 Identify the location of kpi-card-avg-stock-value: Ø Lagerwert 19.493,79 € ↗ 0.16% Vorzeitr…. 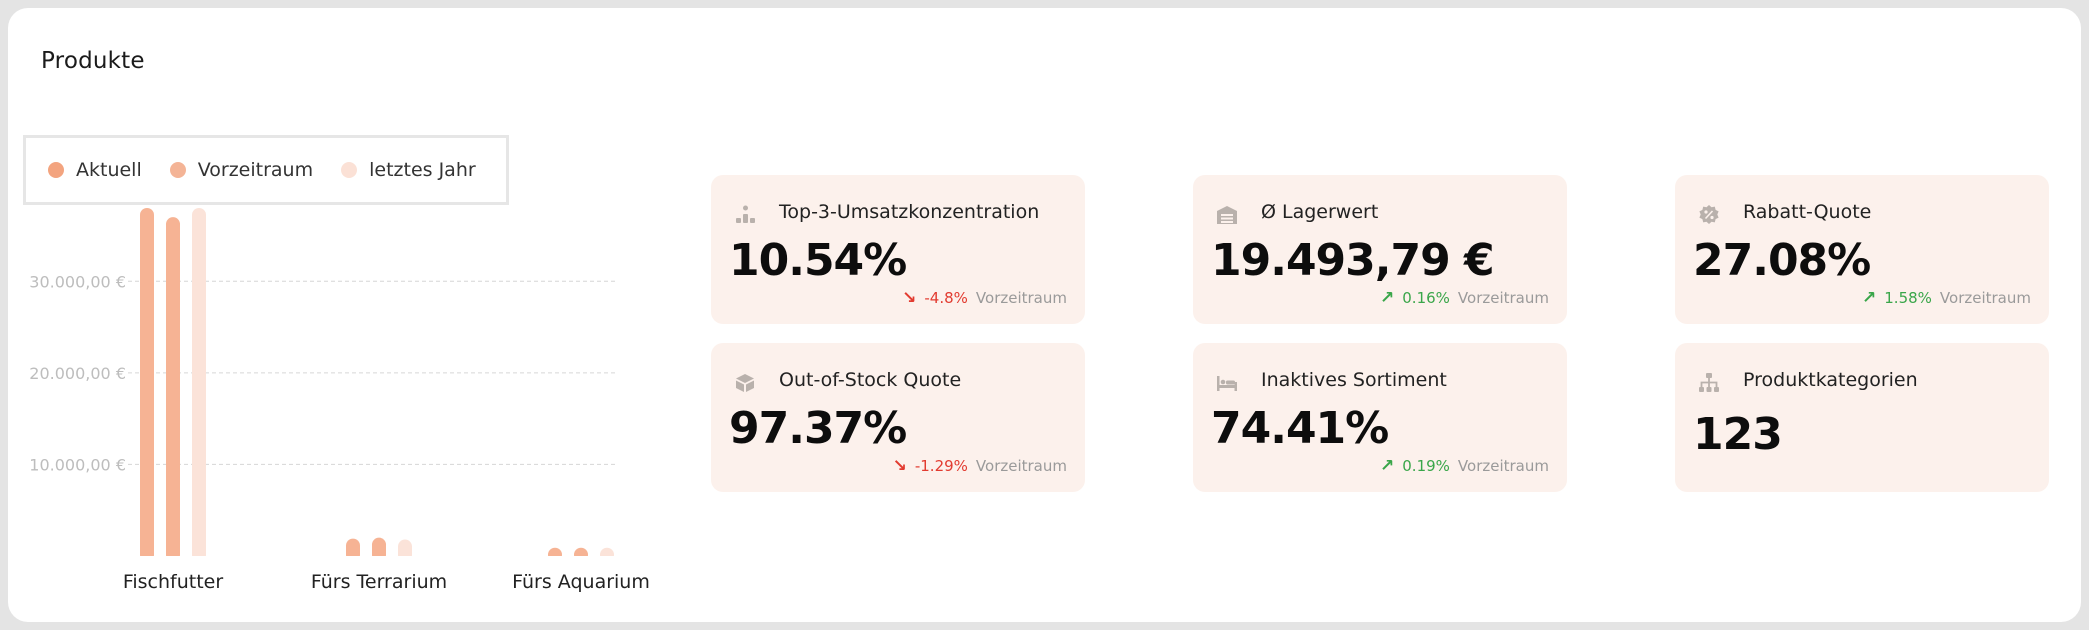
(1380, 249).